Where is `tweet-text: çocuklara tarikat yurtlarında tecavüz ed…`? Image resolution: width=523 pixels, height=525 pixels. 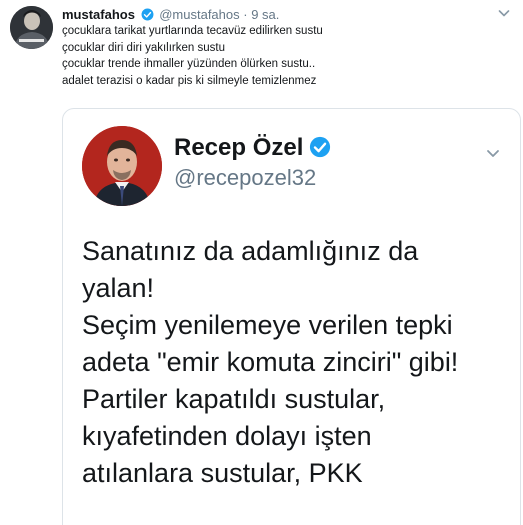 tweet-text: çocuklara tarikat yurtlarında tecavüz ed… is located at coordinates (192, 56).